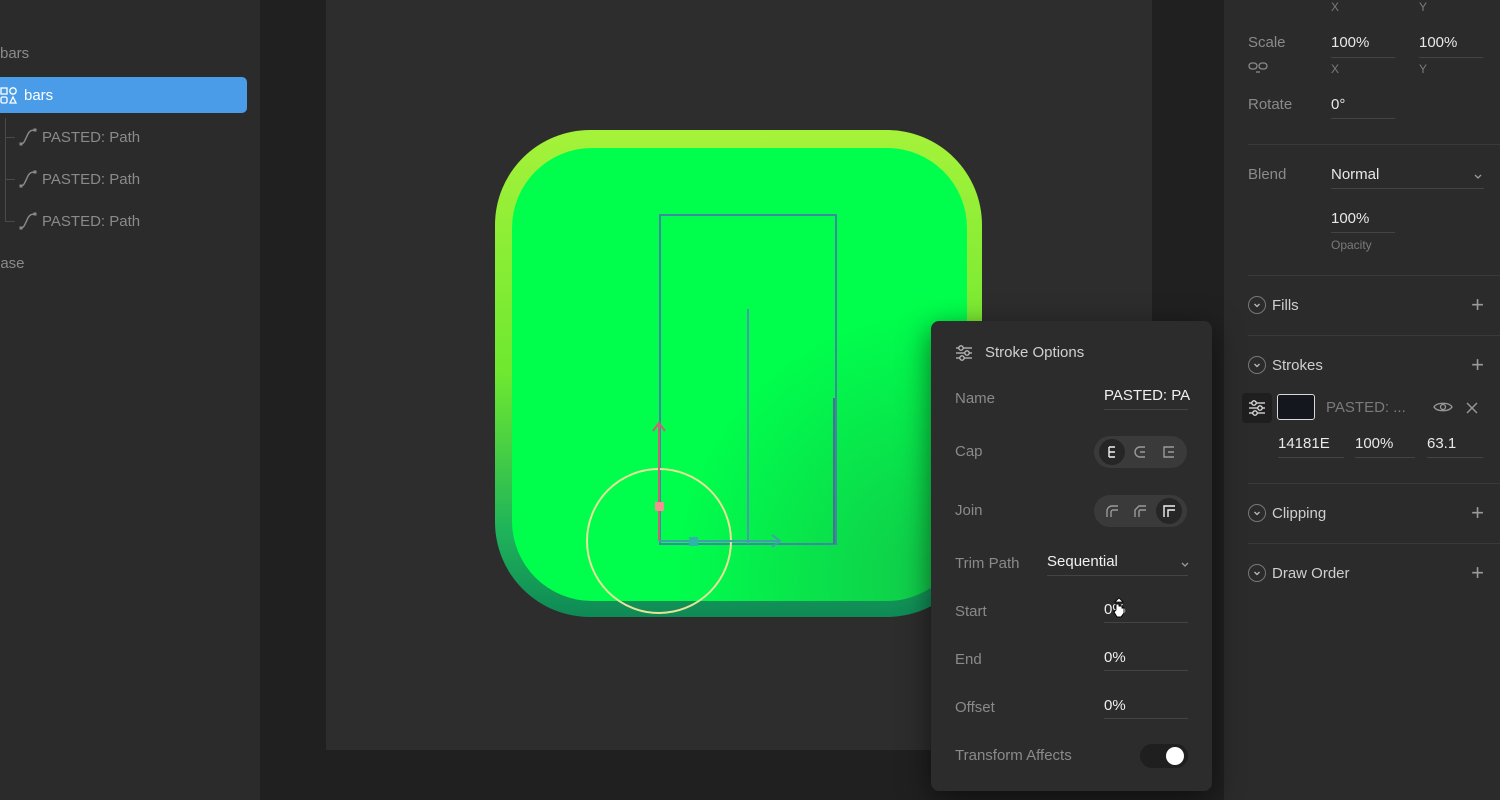 This screenshot has height=800, width=1500. Describe the element at coordinates (1385, 457) in the screenshot. I see `stroke-opacity-underline` at that location.